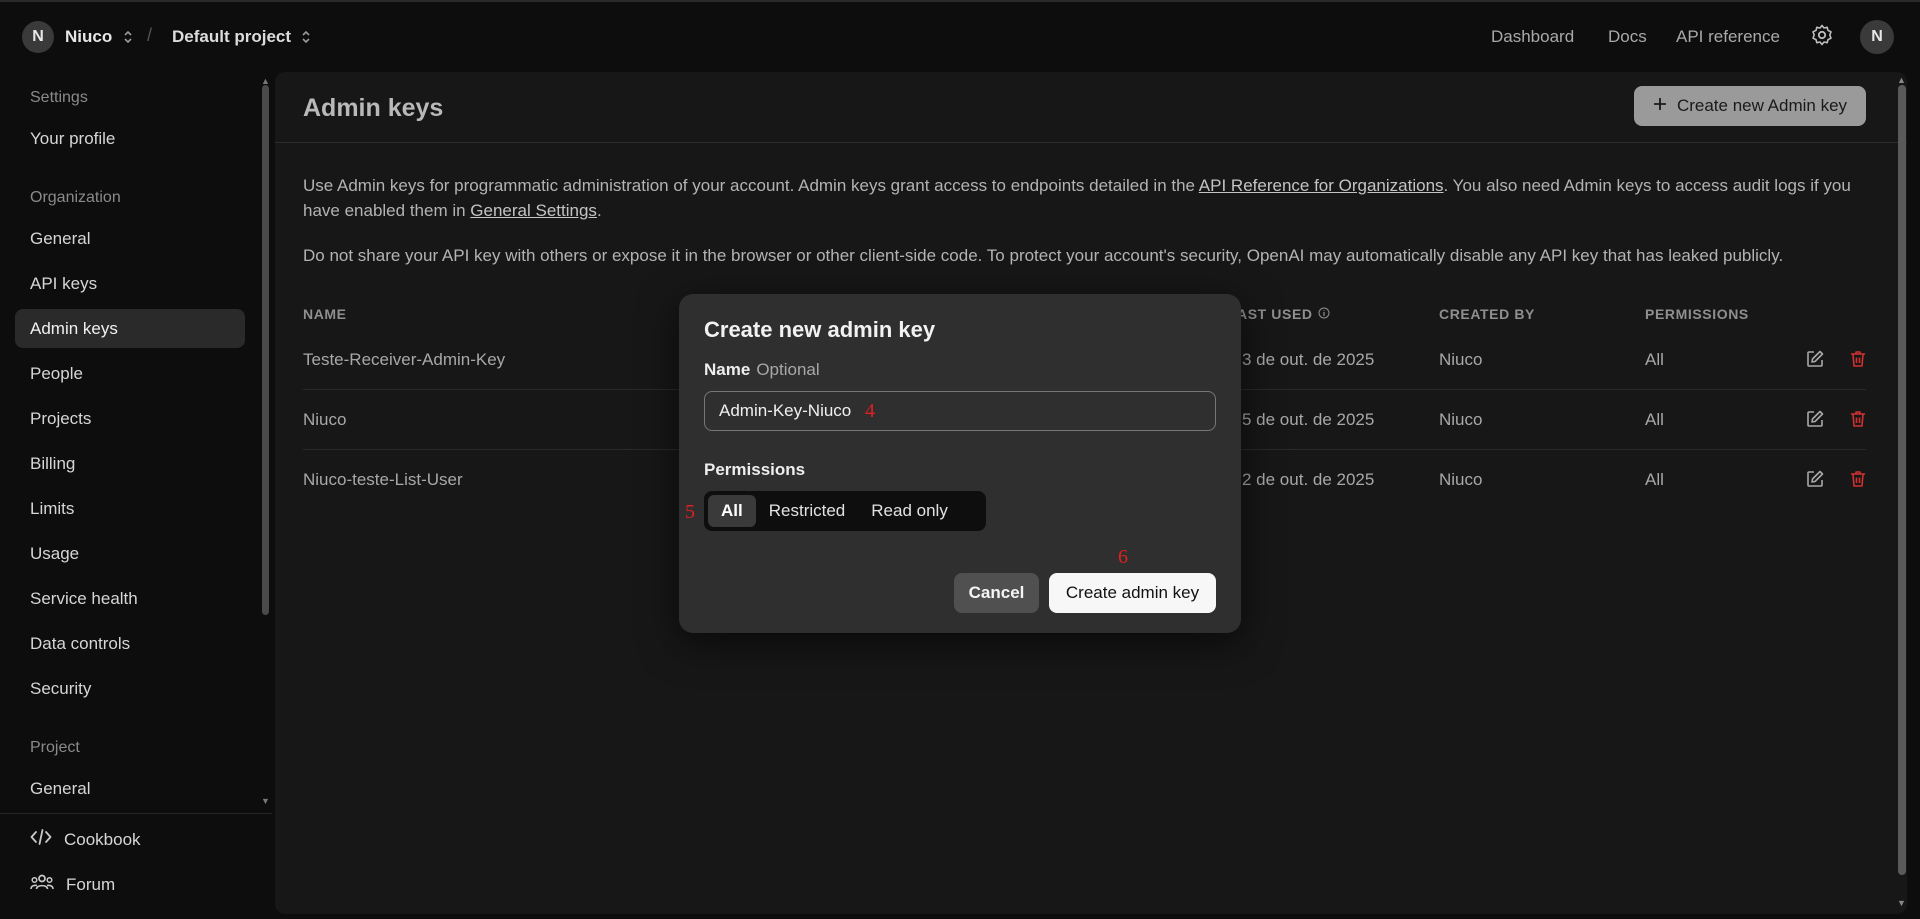  Describe the element at coordinates (1487, 314) in the screenshot. I see `column-header-created-by: CREATED BY` at that location.